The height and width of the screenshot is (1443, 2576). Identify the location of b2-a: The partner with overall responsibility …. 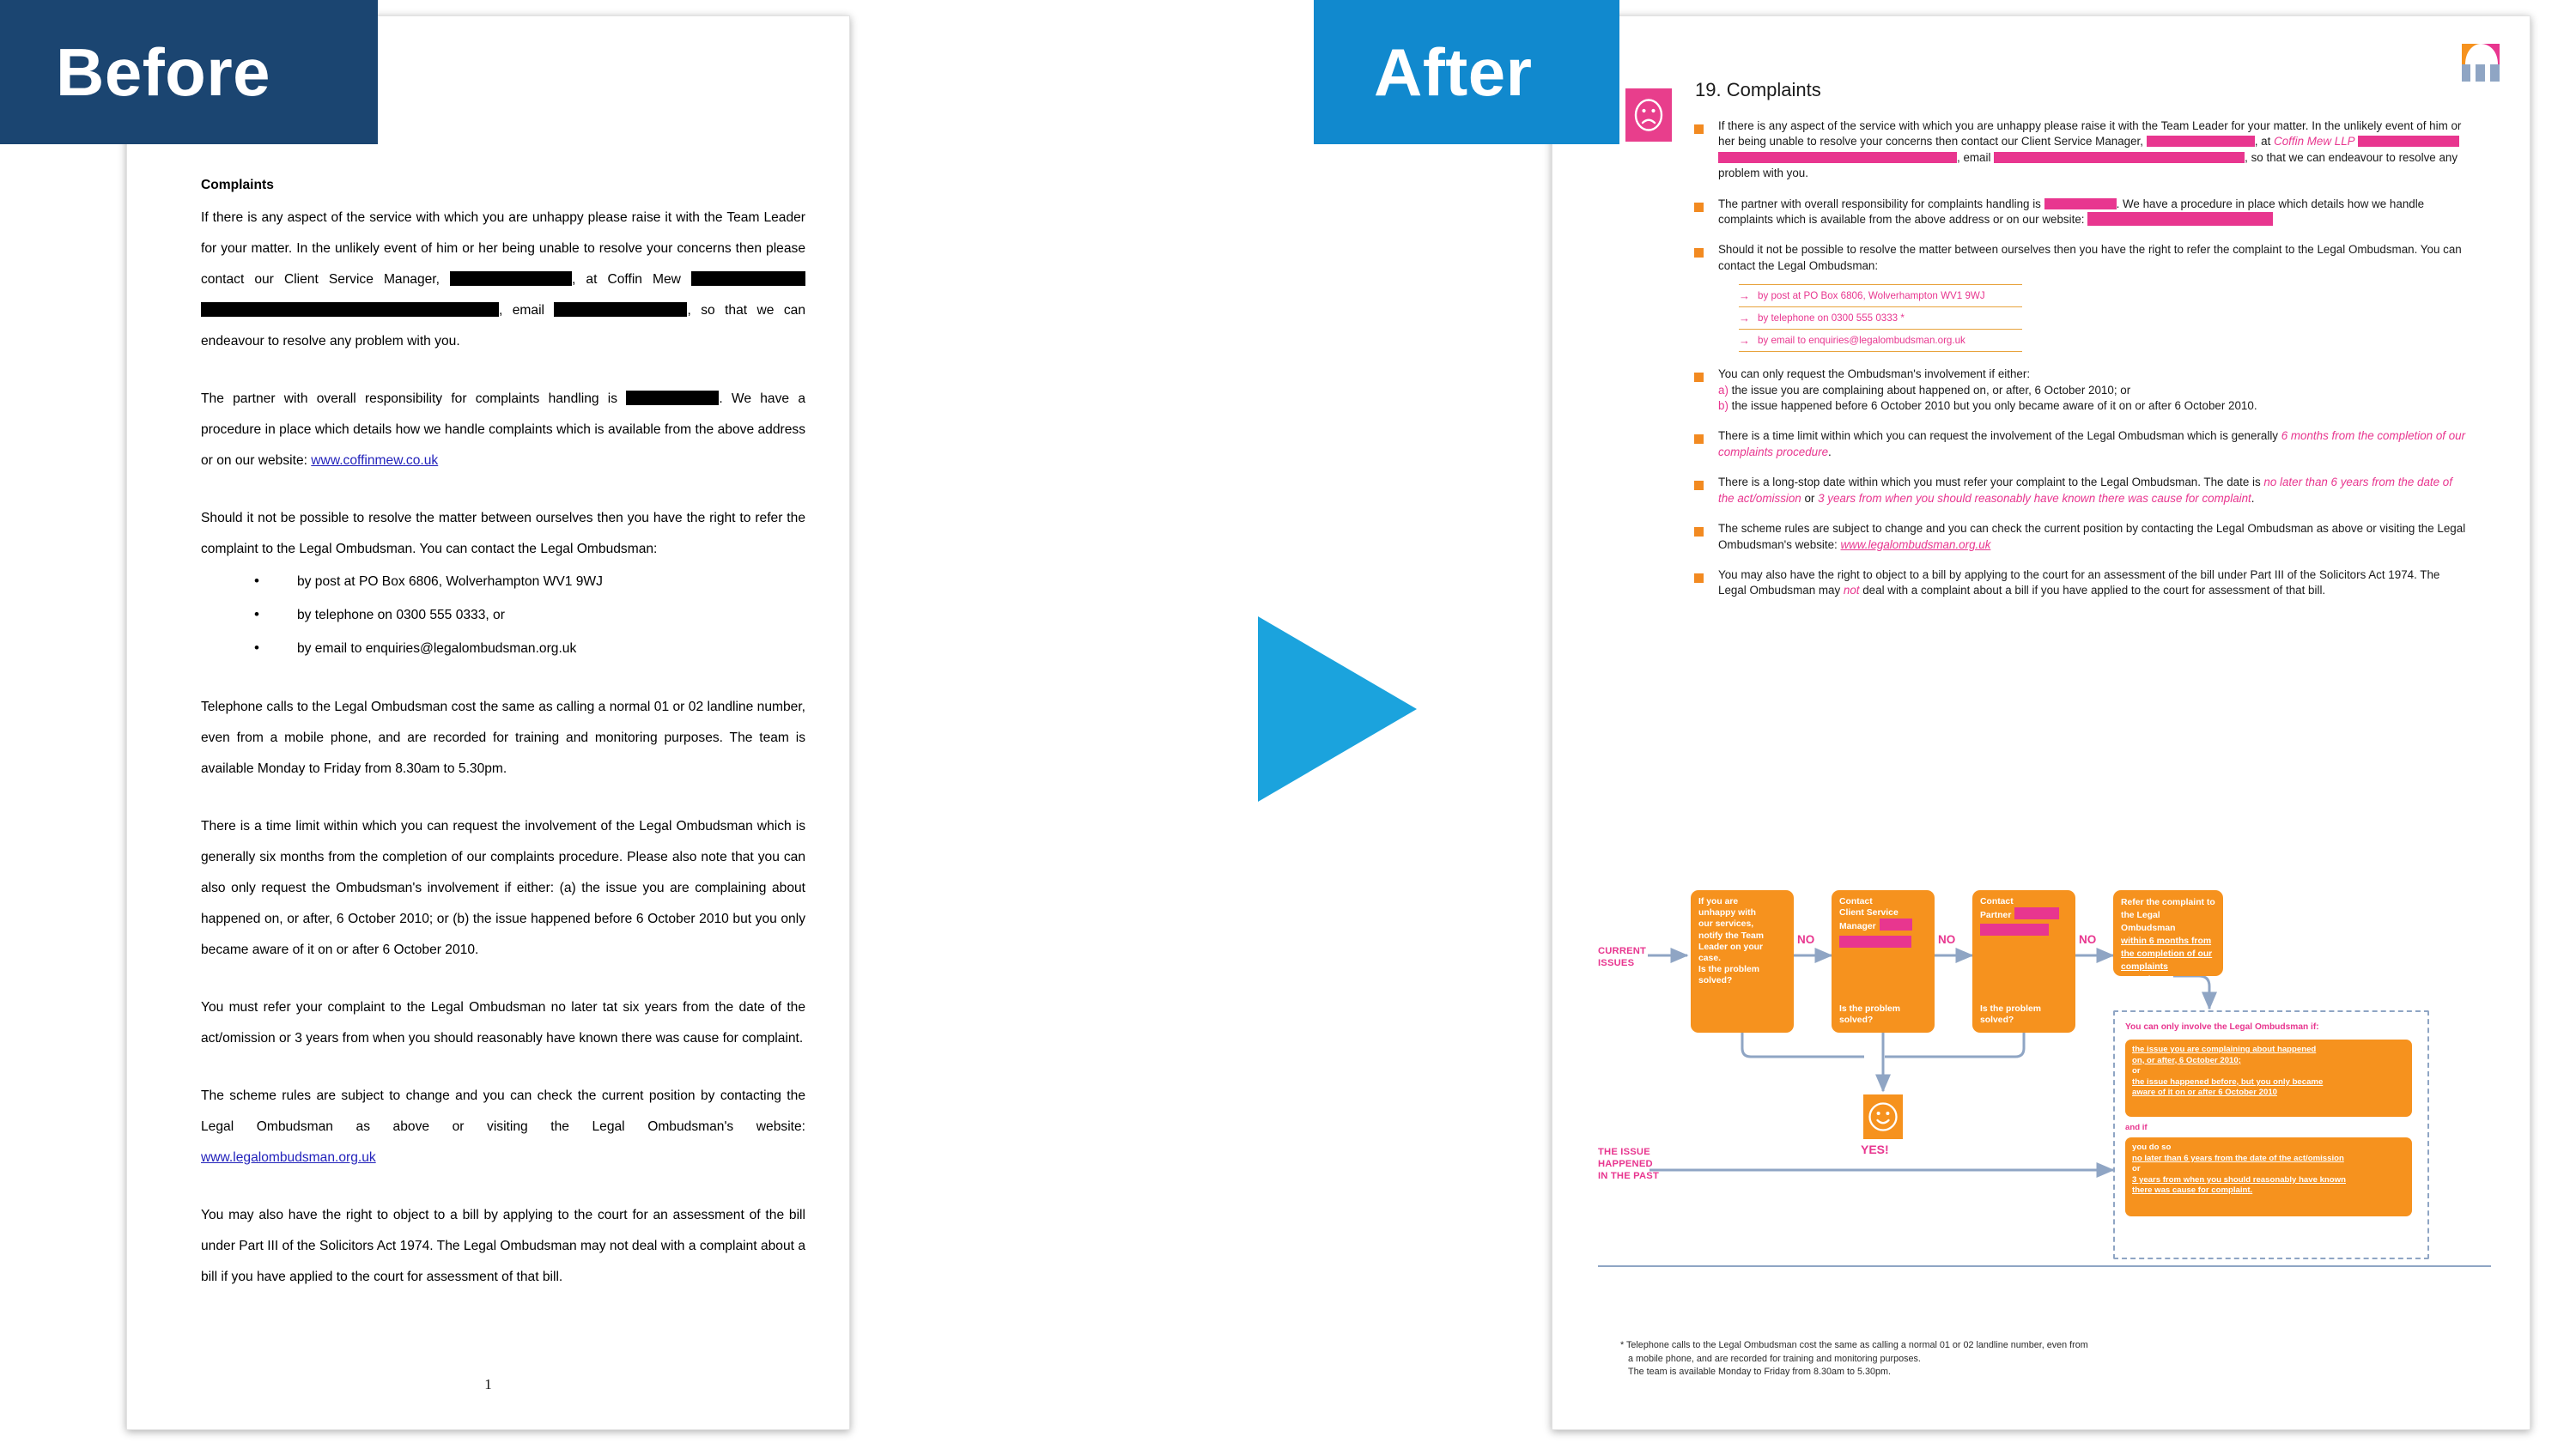
(1881, 203).